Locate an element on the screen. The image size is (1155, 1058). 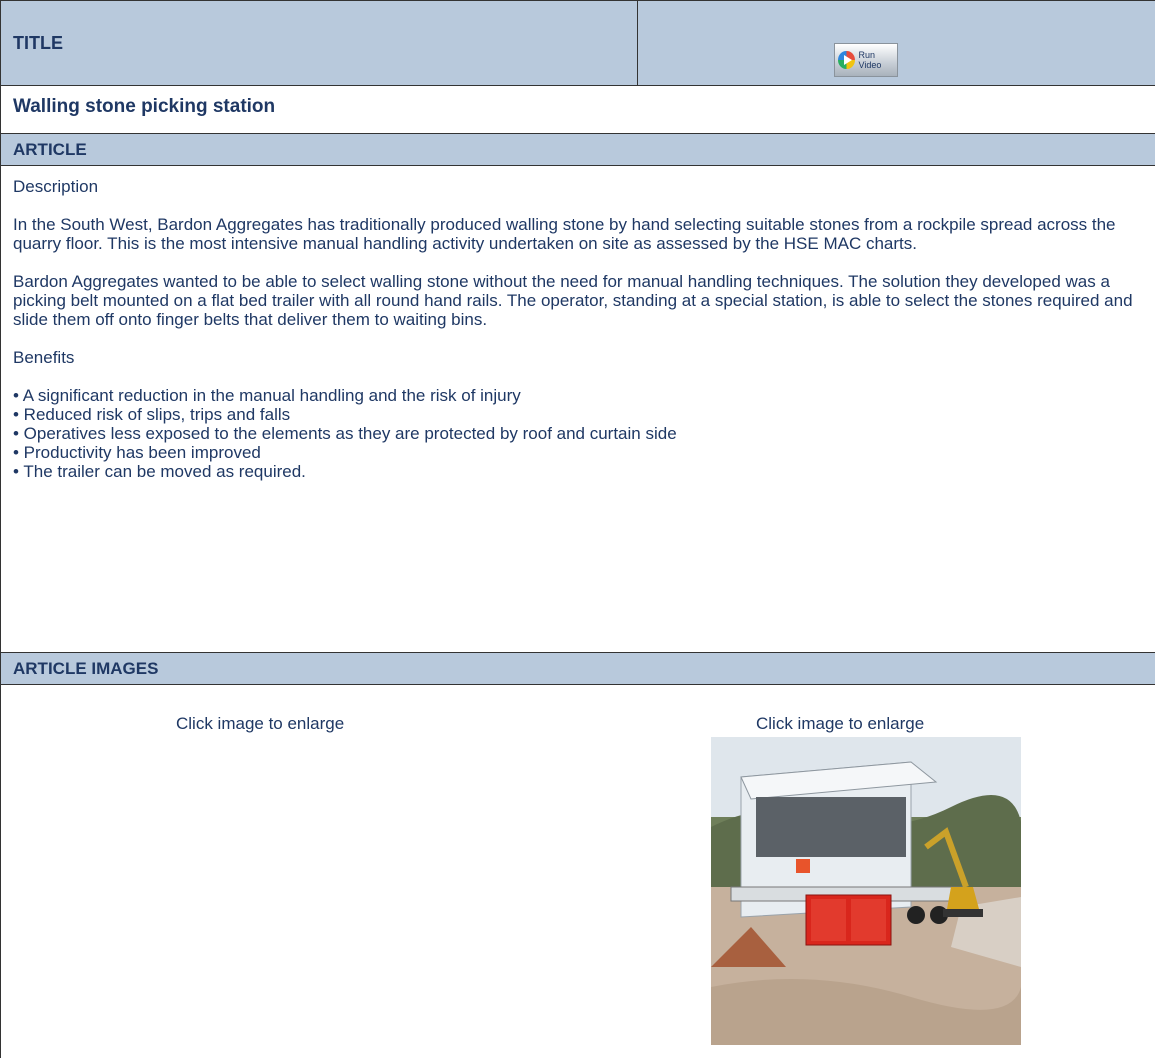
section-header-article-images: ARTICLE IMAGES is located at coordinates (578, 668).